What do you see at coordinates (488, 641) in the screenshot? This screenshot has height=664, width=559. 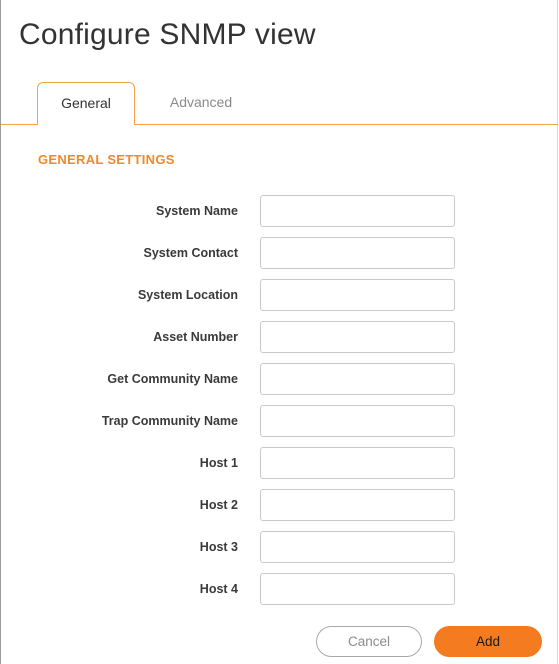 I see `add-button: Add` at bounding box center [488, 641].